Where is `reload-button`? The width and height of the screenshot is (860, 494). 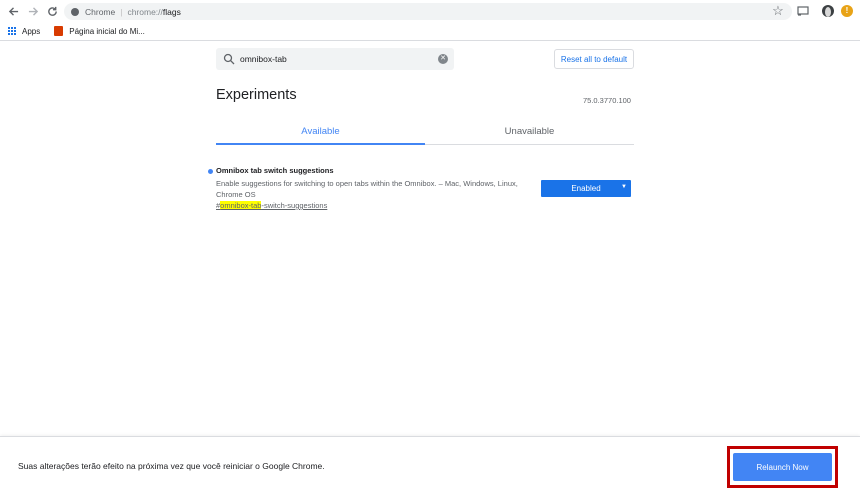
reload-button is located at coordinates (52, 11).